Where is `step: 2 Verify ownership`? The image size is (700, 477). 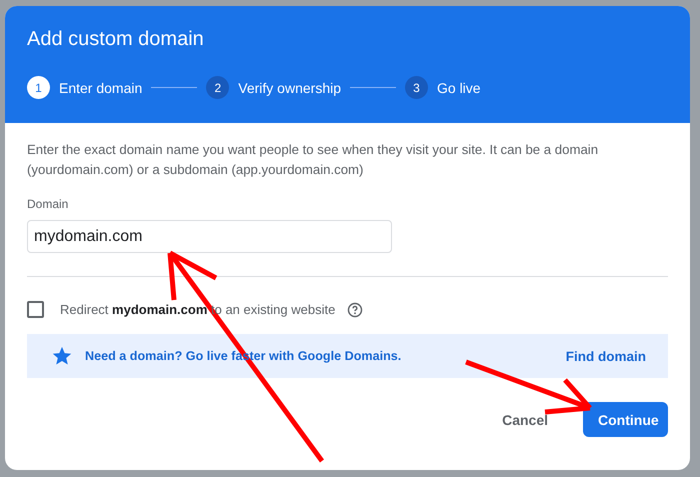
step: 2 Verify ownership is located at coordinates (273, 87).